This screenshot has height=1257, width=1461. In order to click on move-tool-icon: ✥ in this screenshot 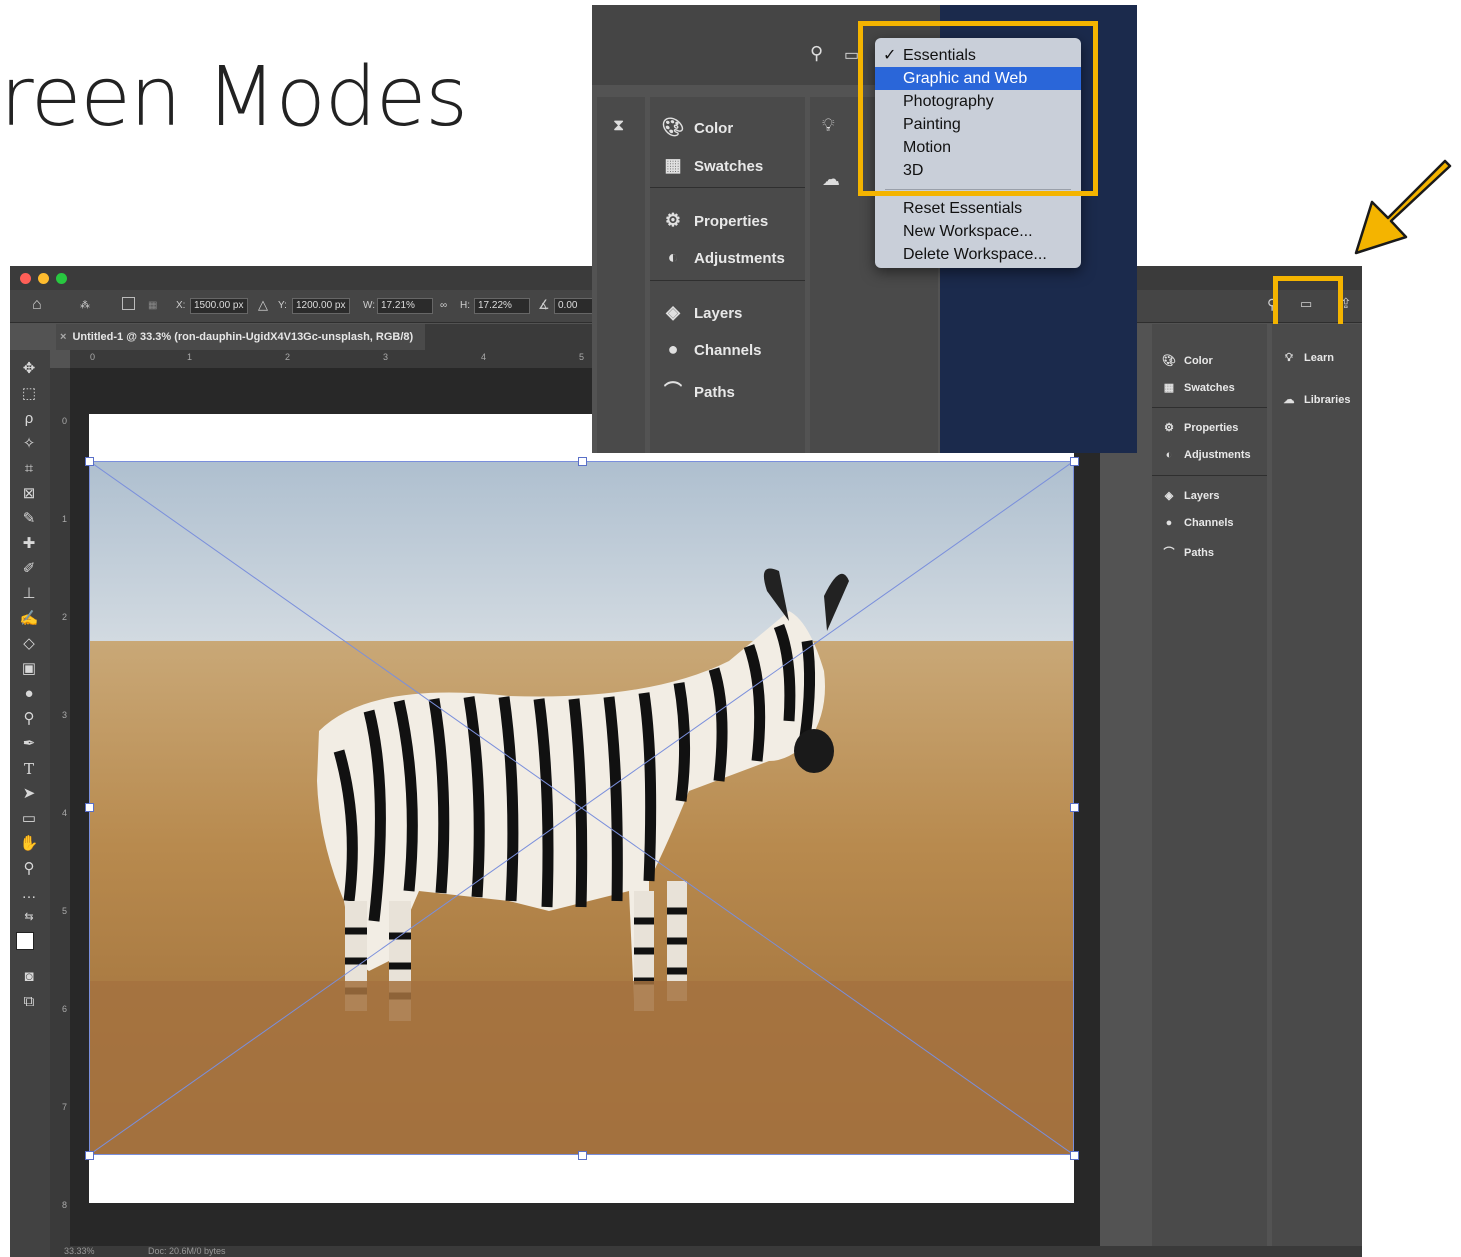, I will do `click(29, 369)`.